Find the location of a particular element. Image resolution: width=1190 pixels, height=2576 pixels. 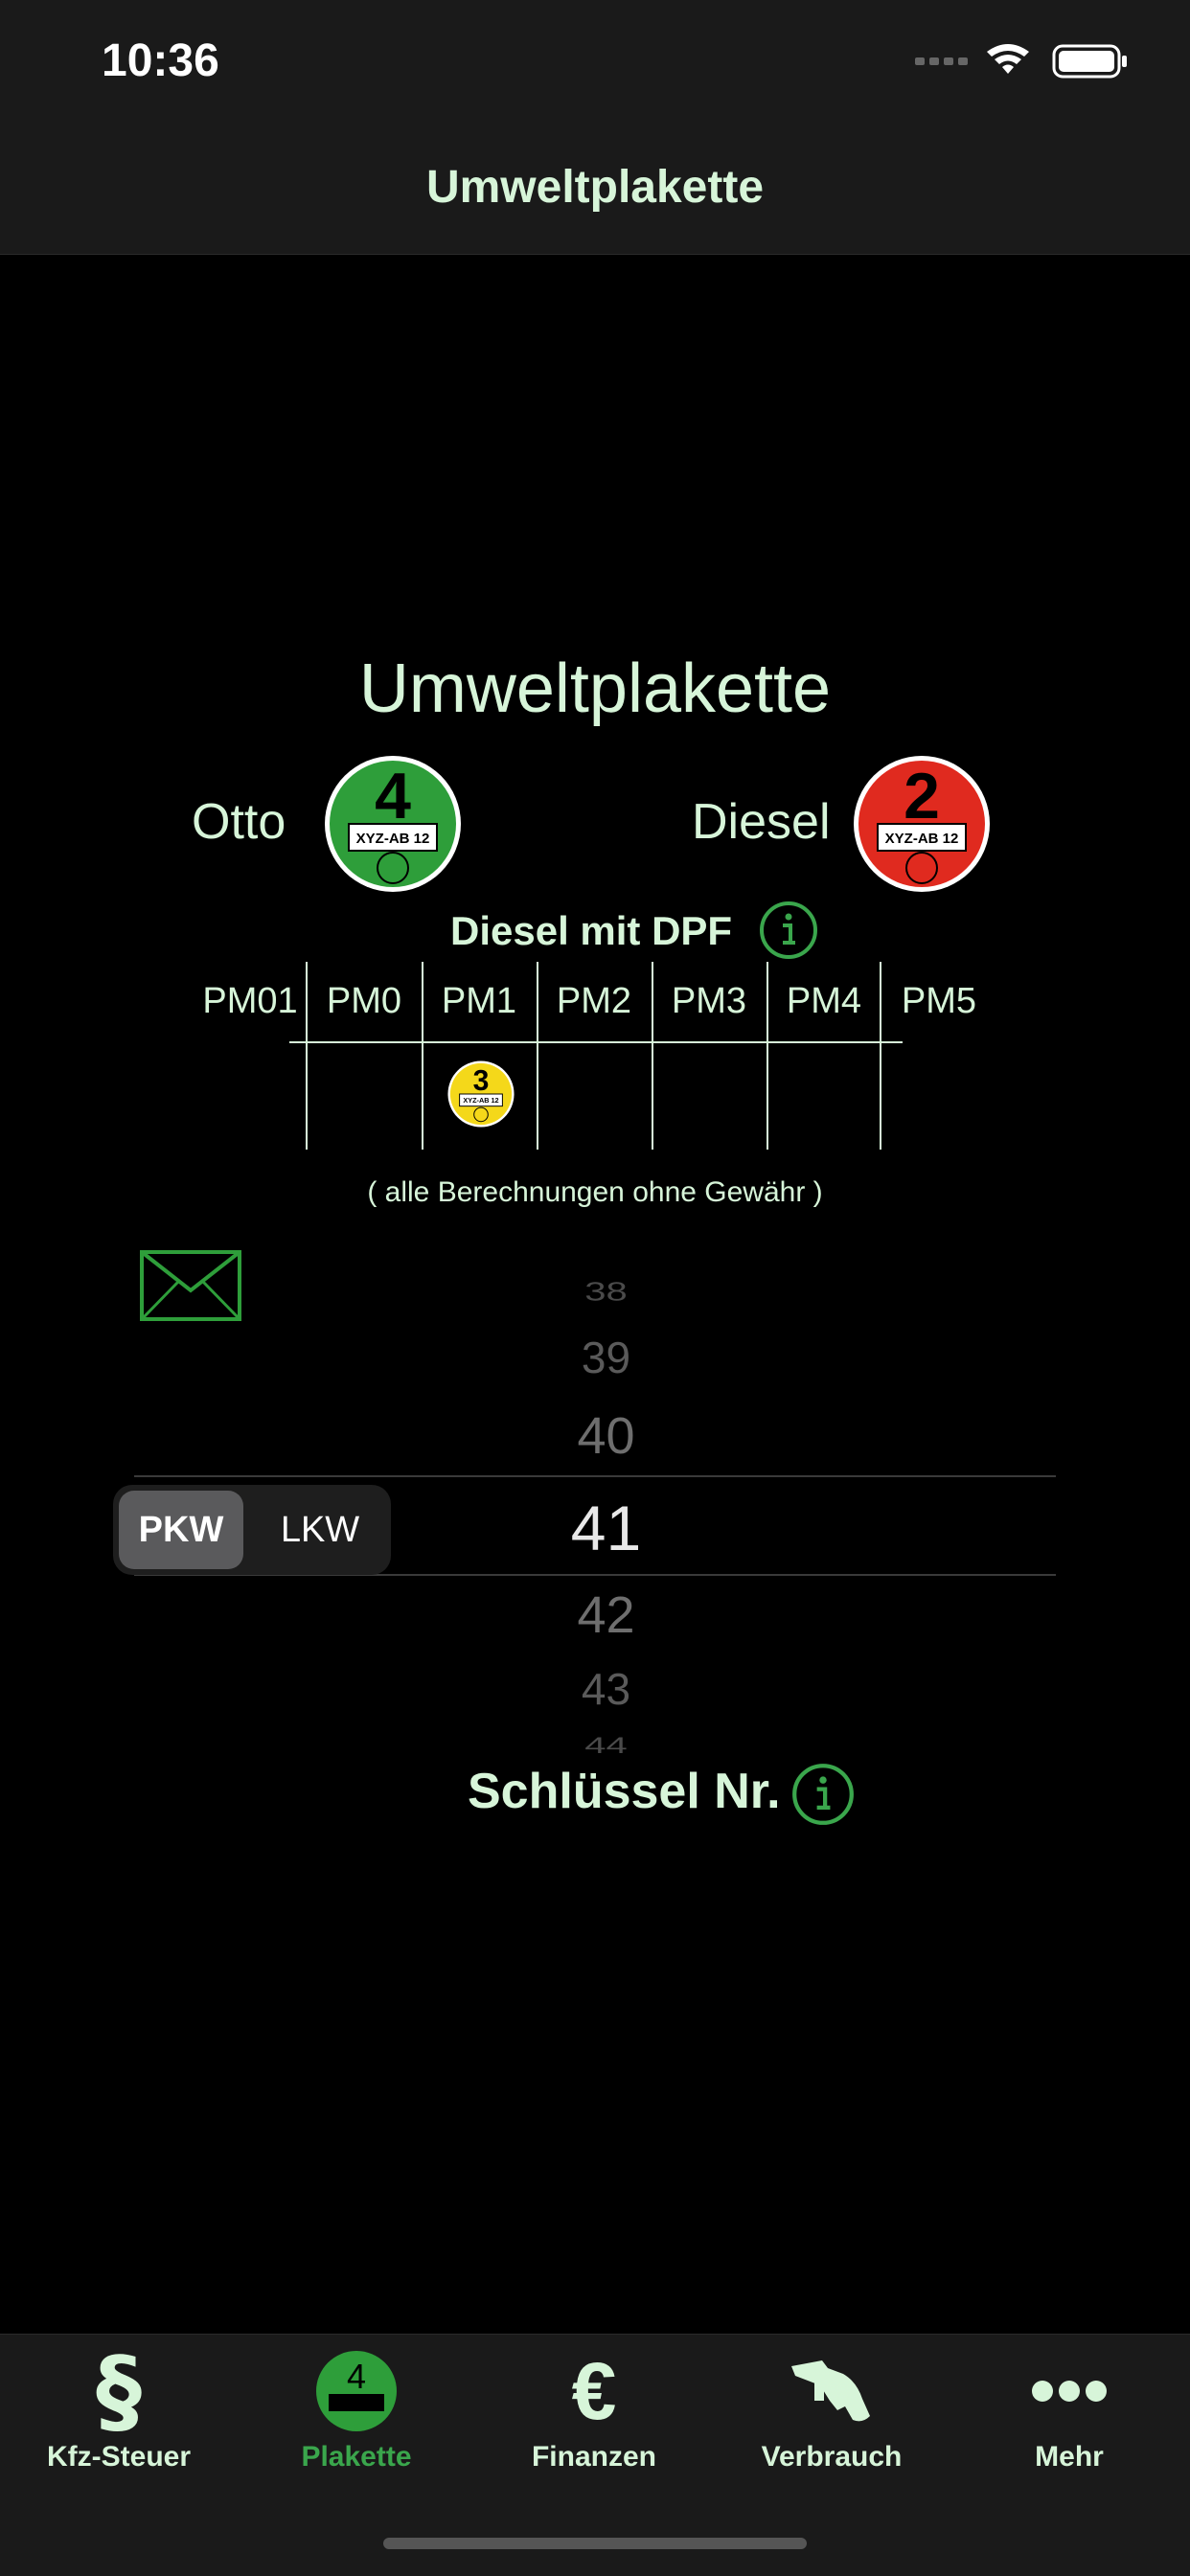

pm-label-pm1: PM1 is located at coordinates (479, 1001).